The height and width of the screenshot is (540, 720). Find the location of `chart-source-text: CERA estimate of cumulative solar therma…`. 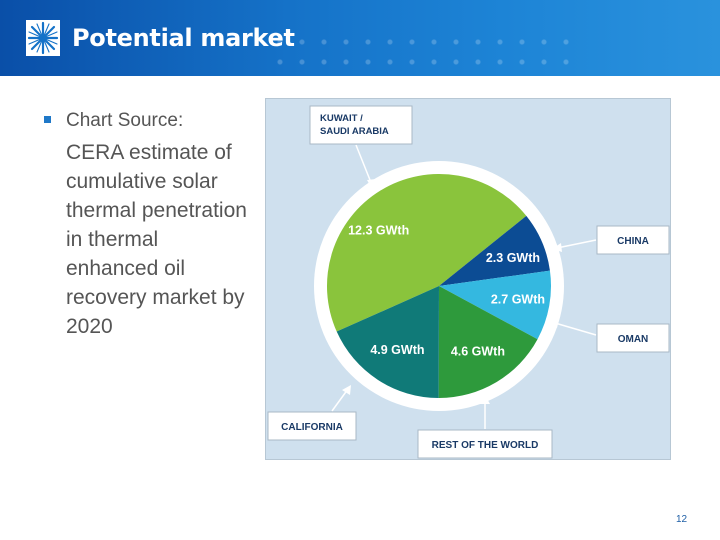

chart-source-text: CERA estimate of cumulative solar therma… is located at coordinates (156, 239).